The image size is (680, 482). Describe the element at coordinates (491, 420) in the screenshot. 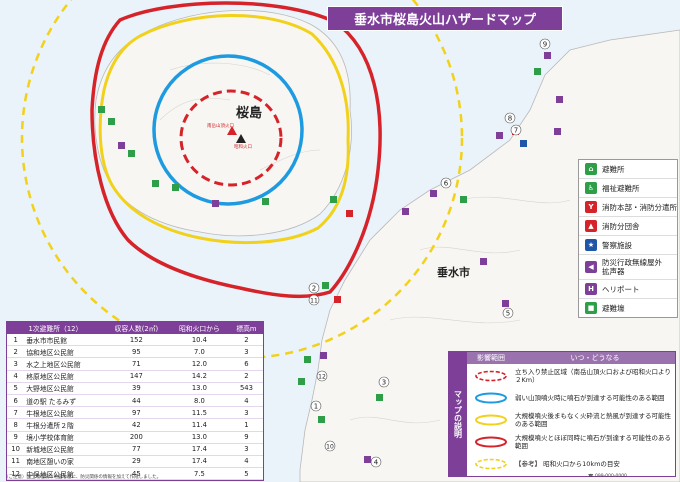

I see `yellow-ellipse-icon` at that location.